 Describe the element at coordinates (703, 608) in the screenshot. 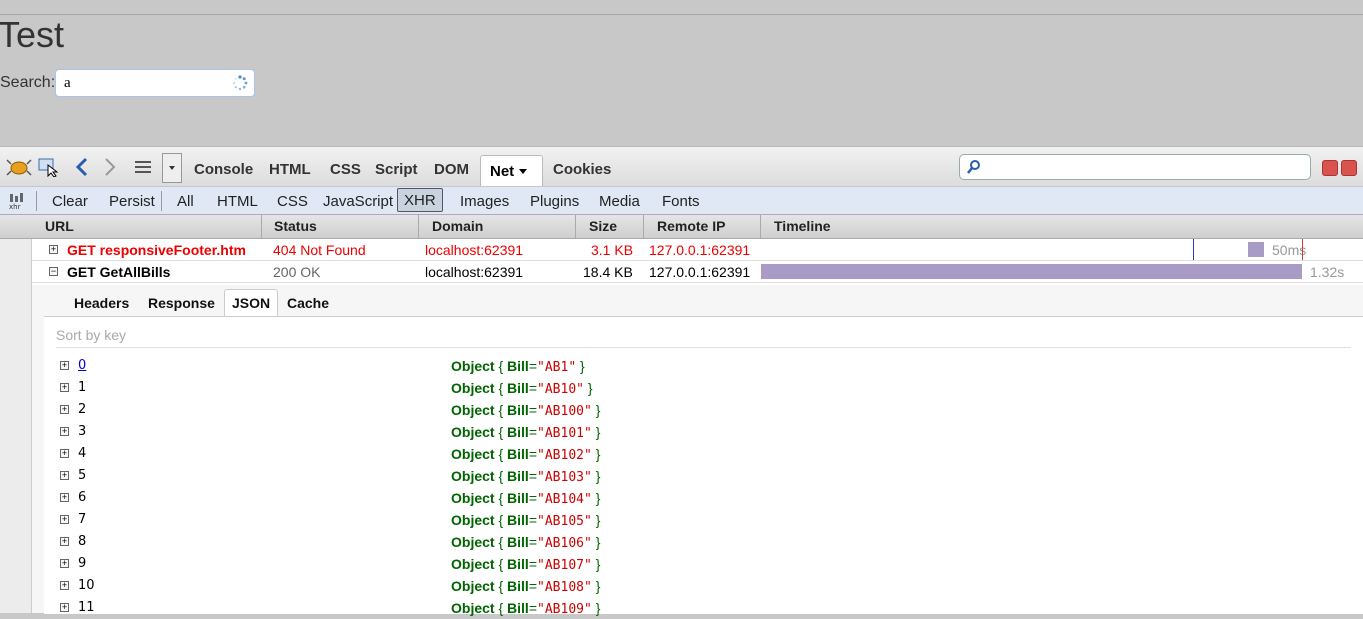

I see `json-row: +11 Object { Bill="AB109" }` at that location.